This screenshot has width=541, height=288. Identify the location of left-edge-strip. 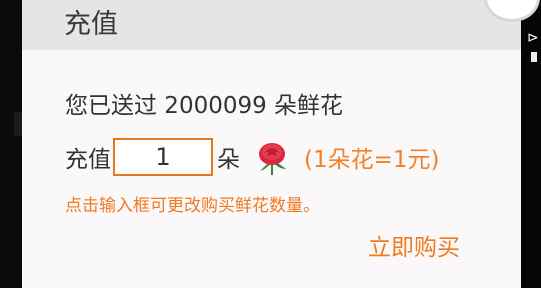
(11, 144).